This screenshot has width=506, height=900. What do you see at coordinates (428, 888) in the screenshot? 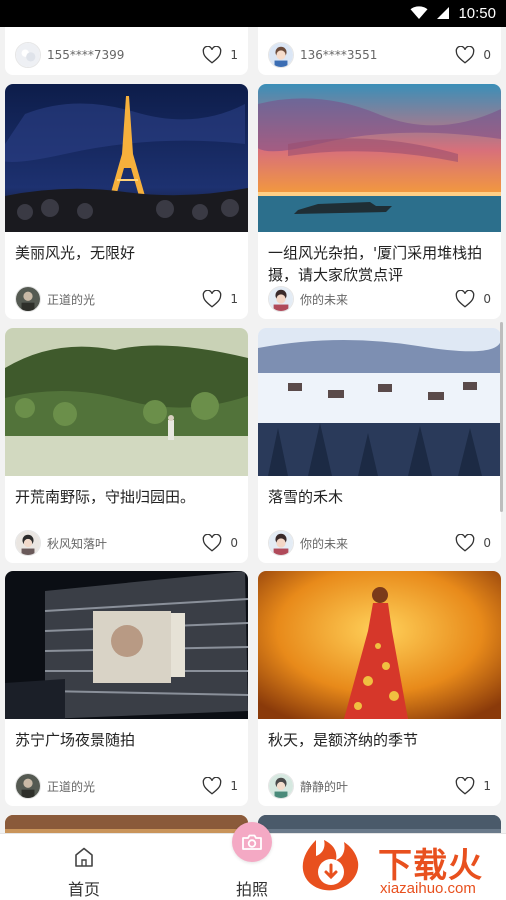
I see `watermark-domain: xiazaihuo.com` at bounding box center [428, 888].